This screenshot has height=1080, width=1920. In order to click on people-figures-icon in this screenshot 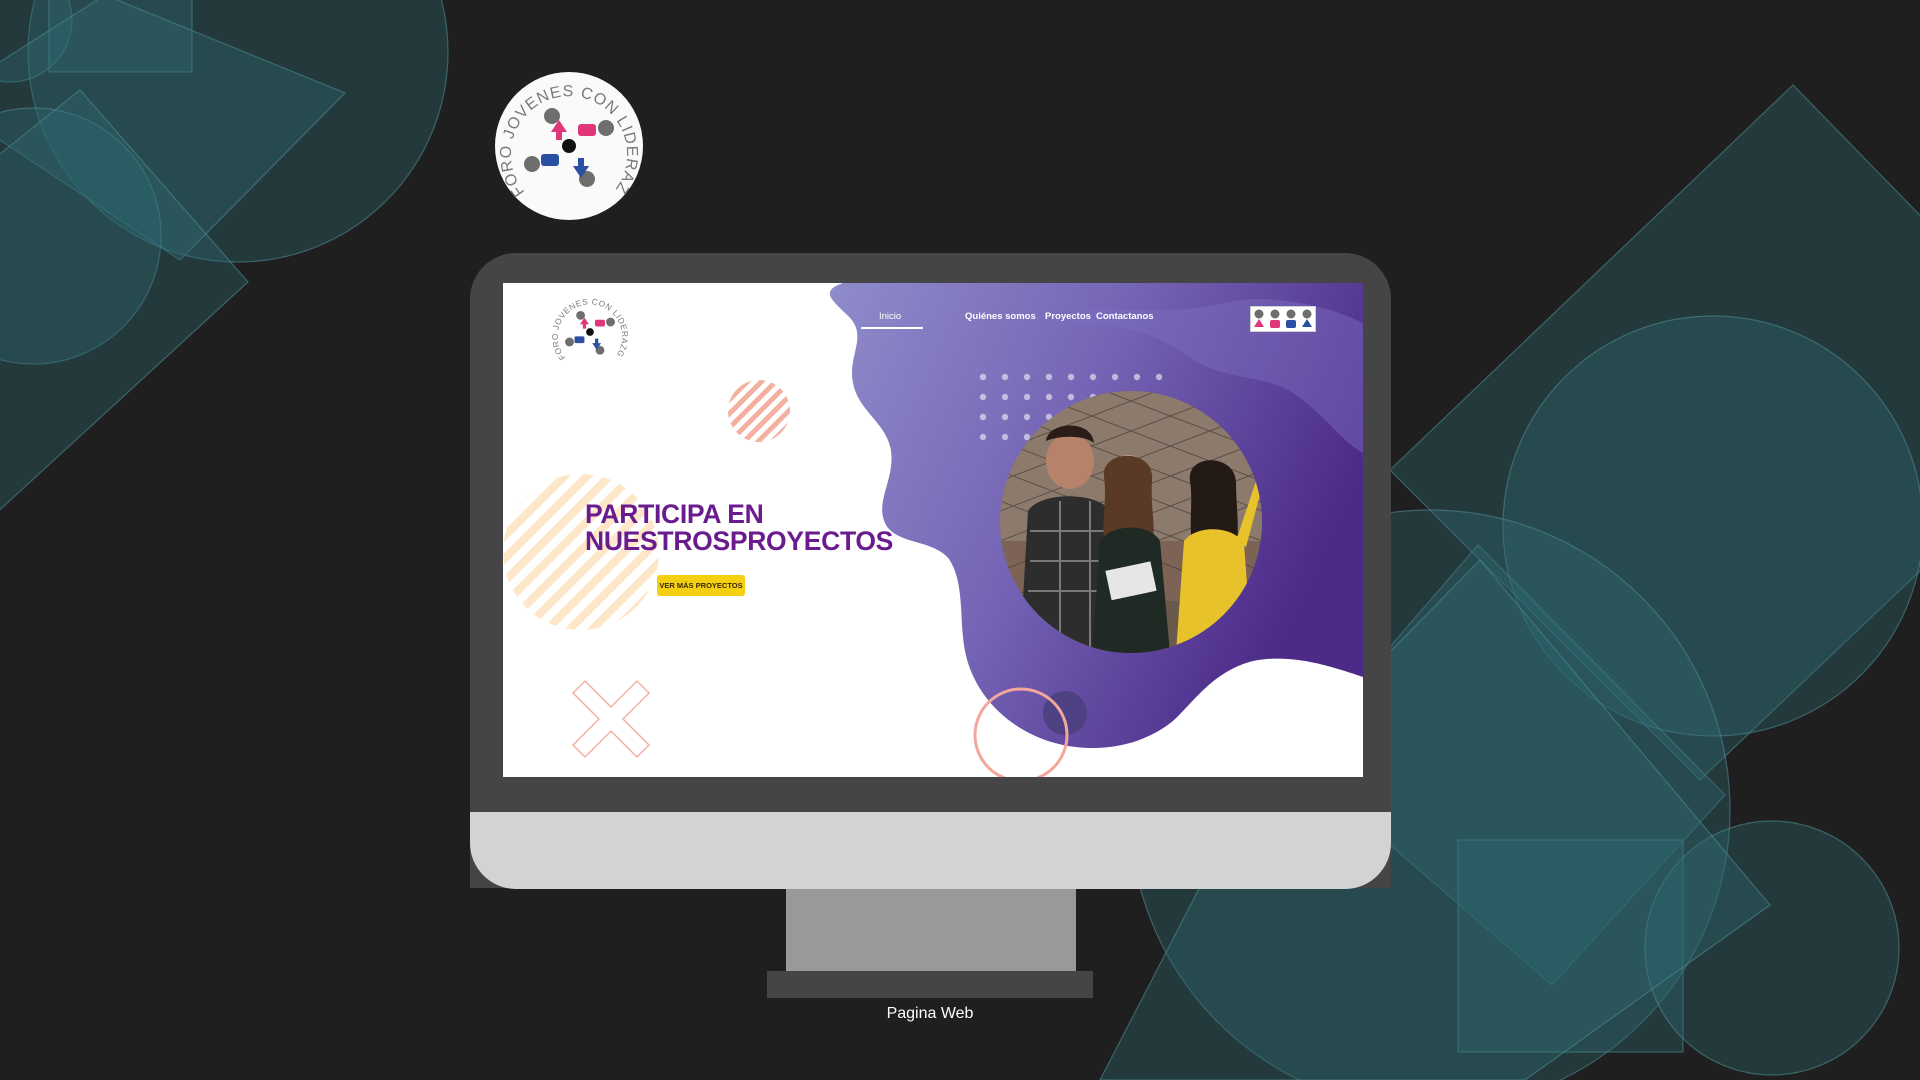, I will do `click(1283, 319)`.